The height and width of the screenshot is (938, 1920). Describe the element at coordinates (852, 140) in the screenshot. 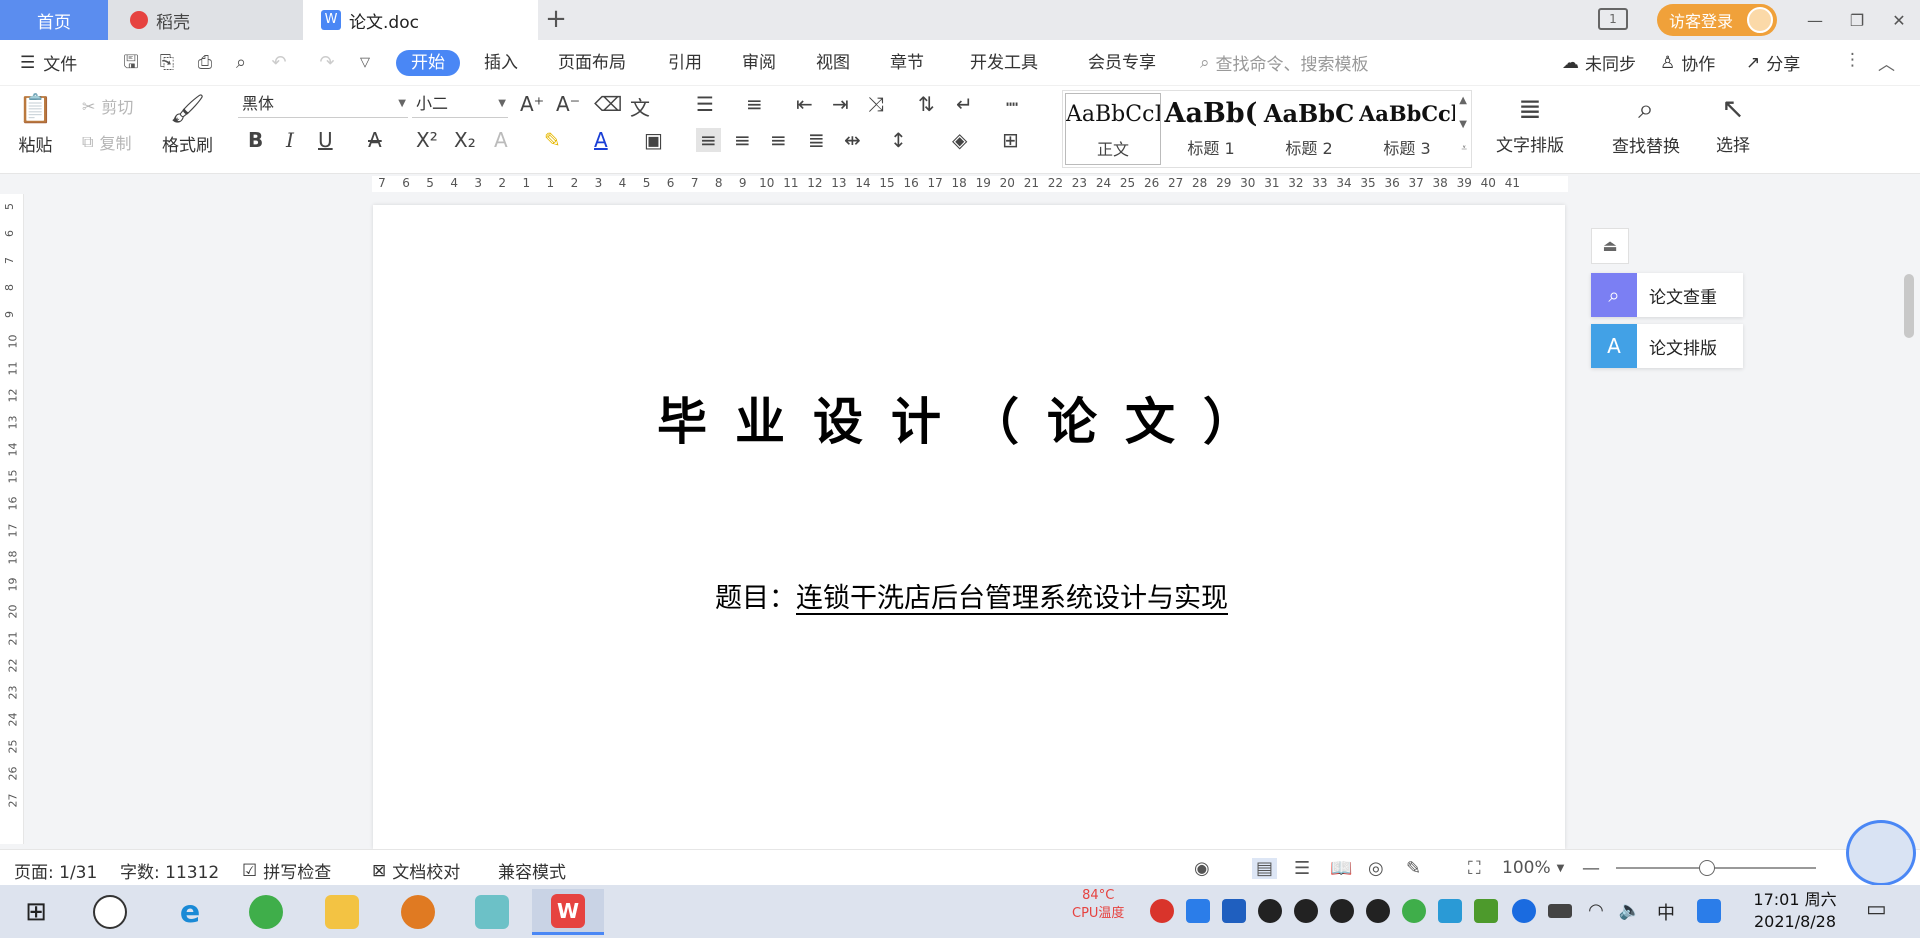

I see `distribute-icon: ⇹` at that location.